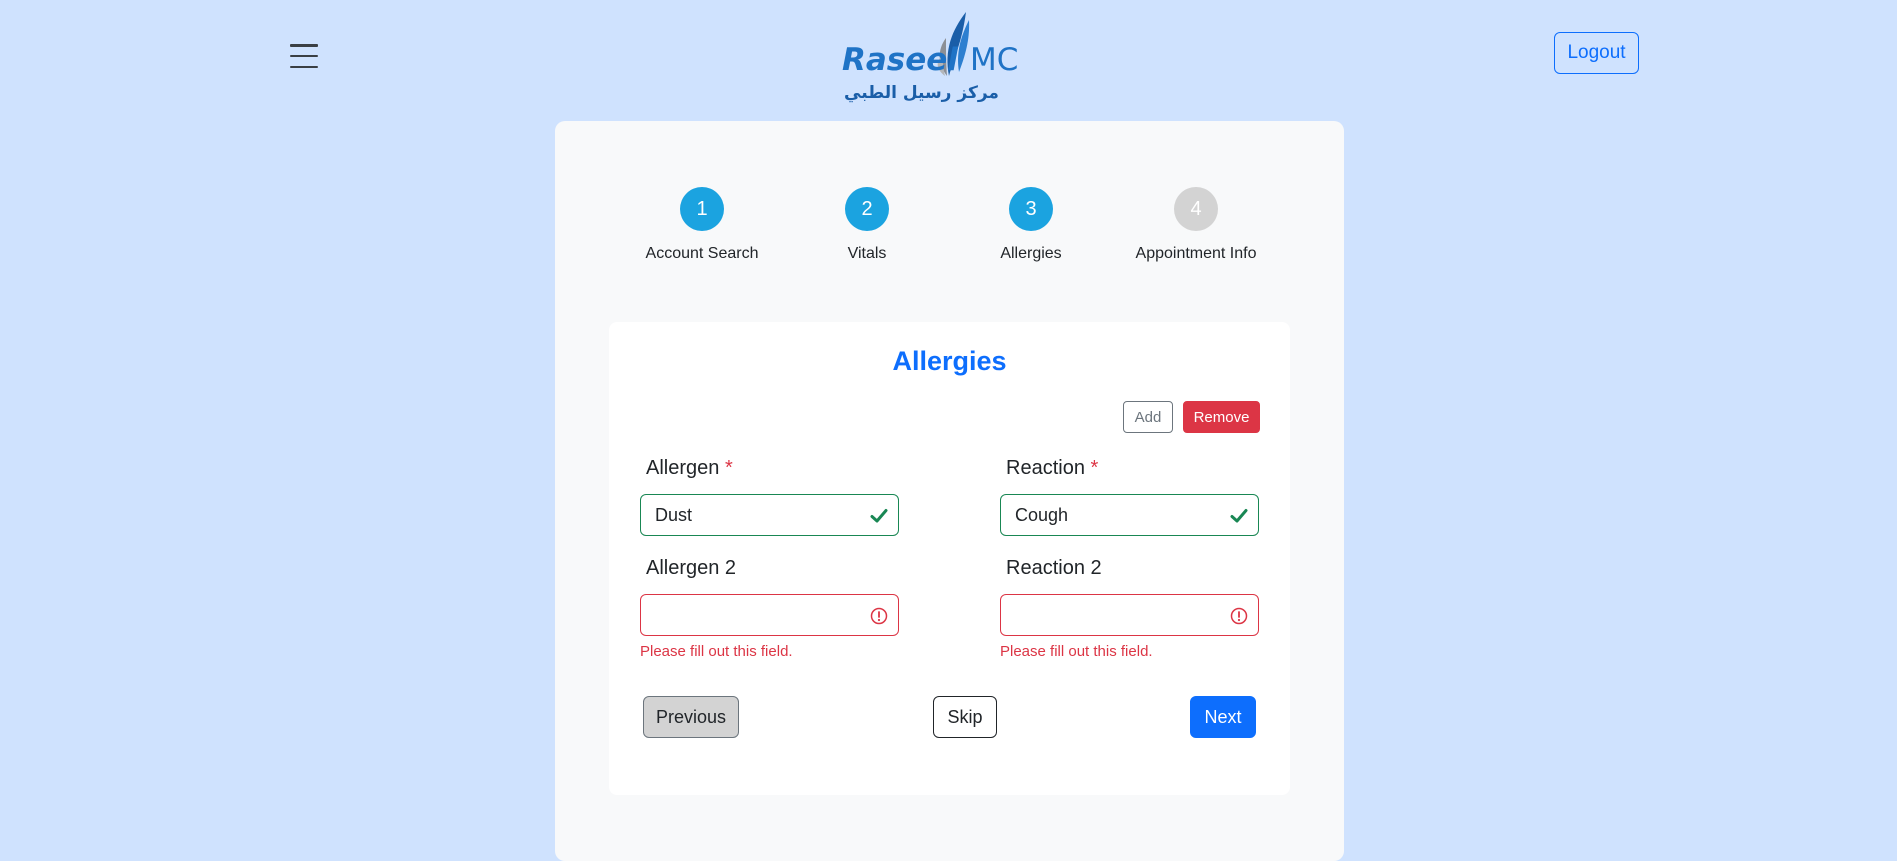 This screenshot has height=861, width=1897. I want to click on allergen-input, so click(755, 515).